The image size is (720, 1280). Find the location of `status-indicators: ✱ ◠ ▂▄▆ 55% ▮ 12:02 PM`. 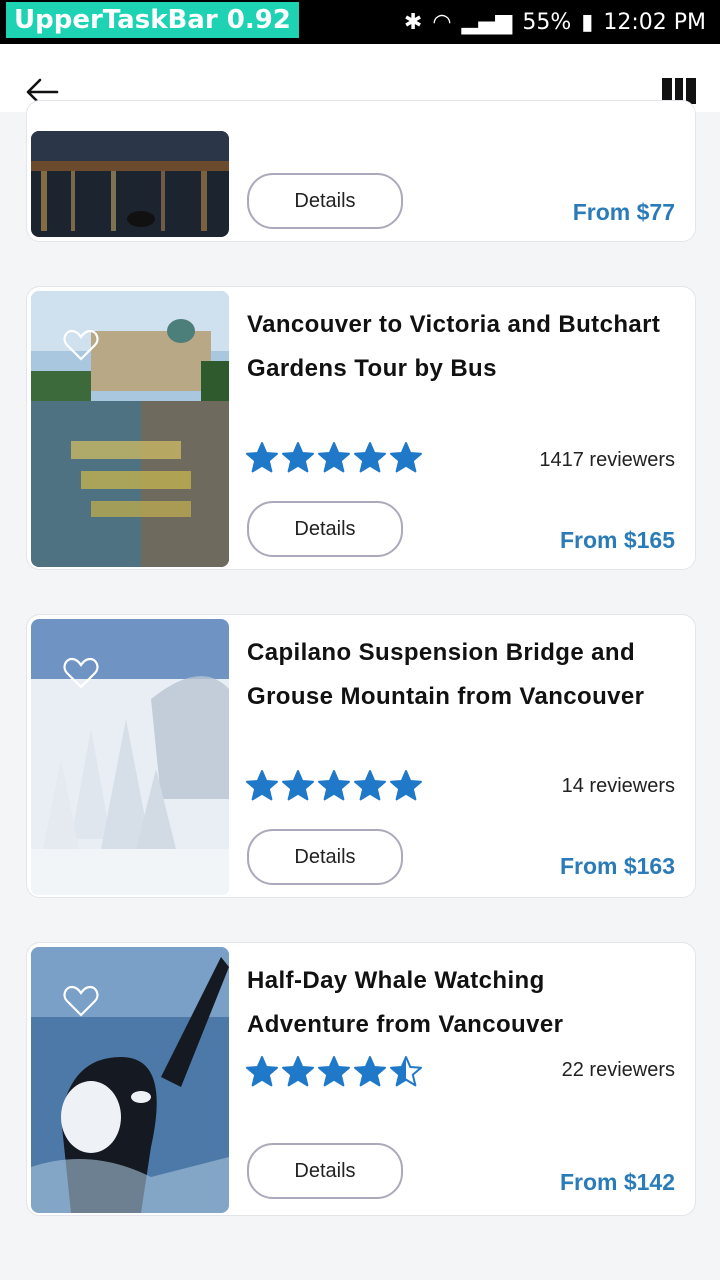

status-indicators: ✱ ◠ ▂▄▆ 55% ▮ 12:02 PM is located at coordinates (555, 22).